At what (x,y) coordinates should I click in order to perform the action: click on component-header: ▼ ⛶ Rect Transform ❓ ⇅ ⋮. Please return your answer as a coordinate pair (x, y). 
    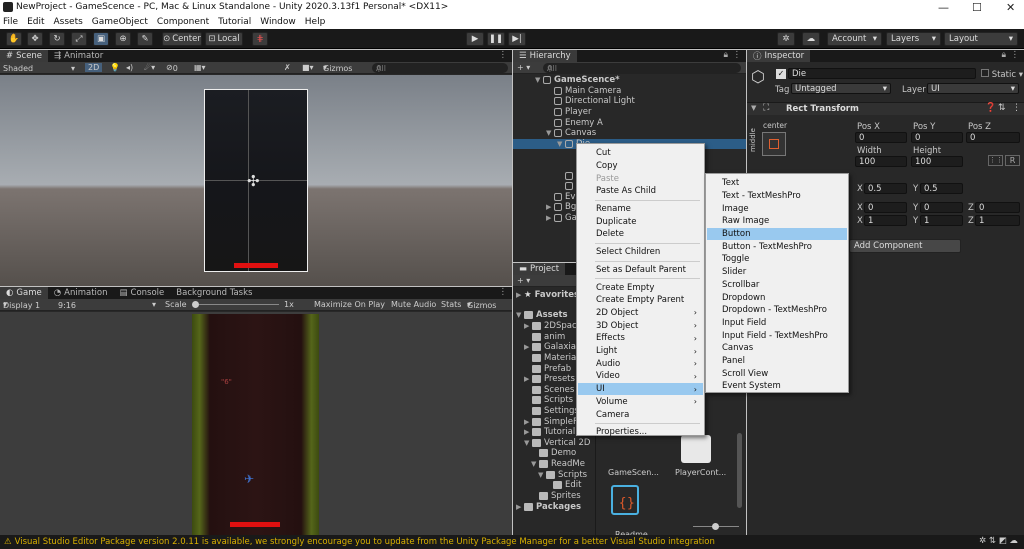
    Looking at the image, I should click on (885, 108).